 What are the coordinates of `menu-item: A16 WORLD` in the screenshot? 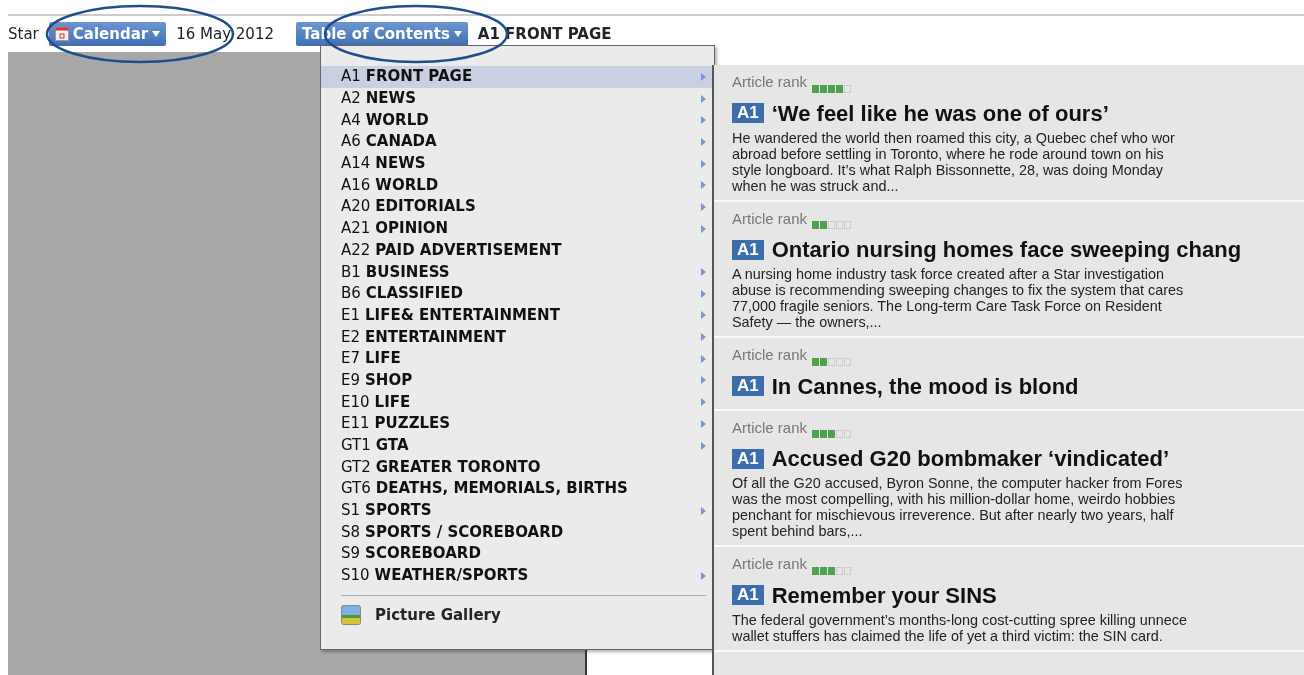 It's located at (517, 185).